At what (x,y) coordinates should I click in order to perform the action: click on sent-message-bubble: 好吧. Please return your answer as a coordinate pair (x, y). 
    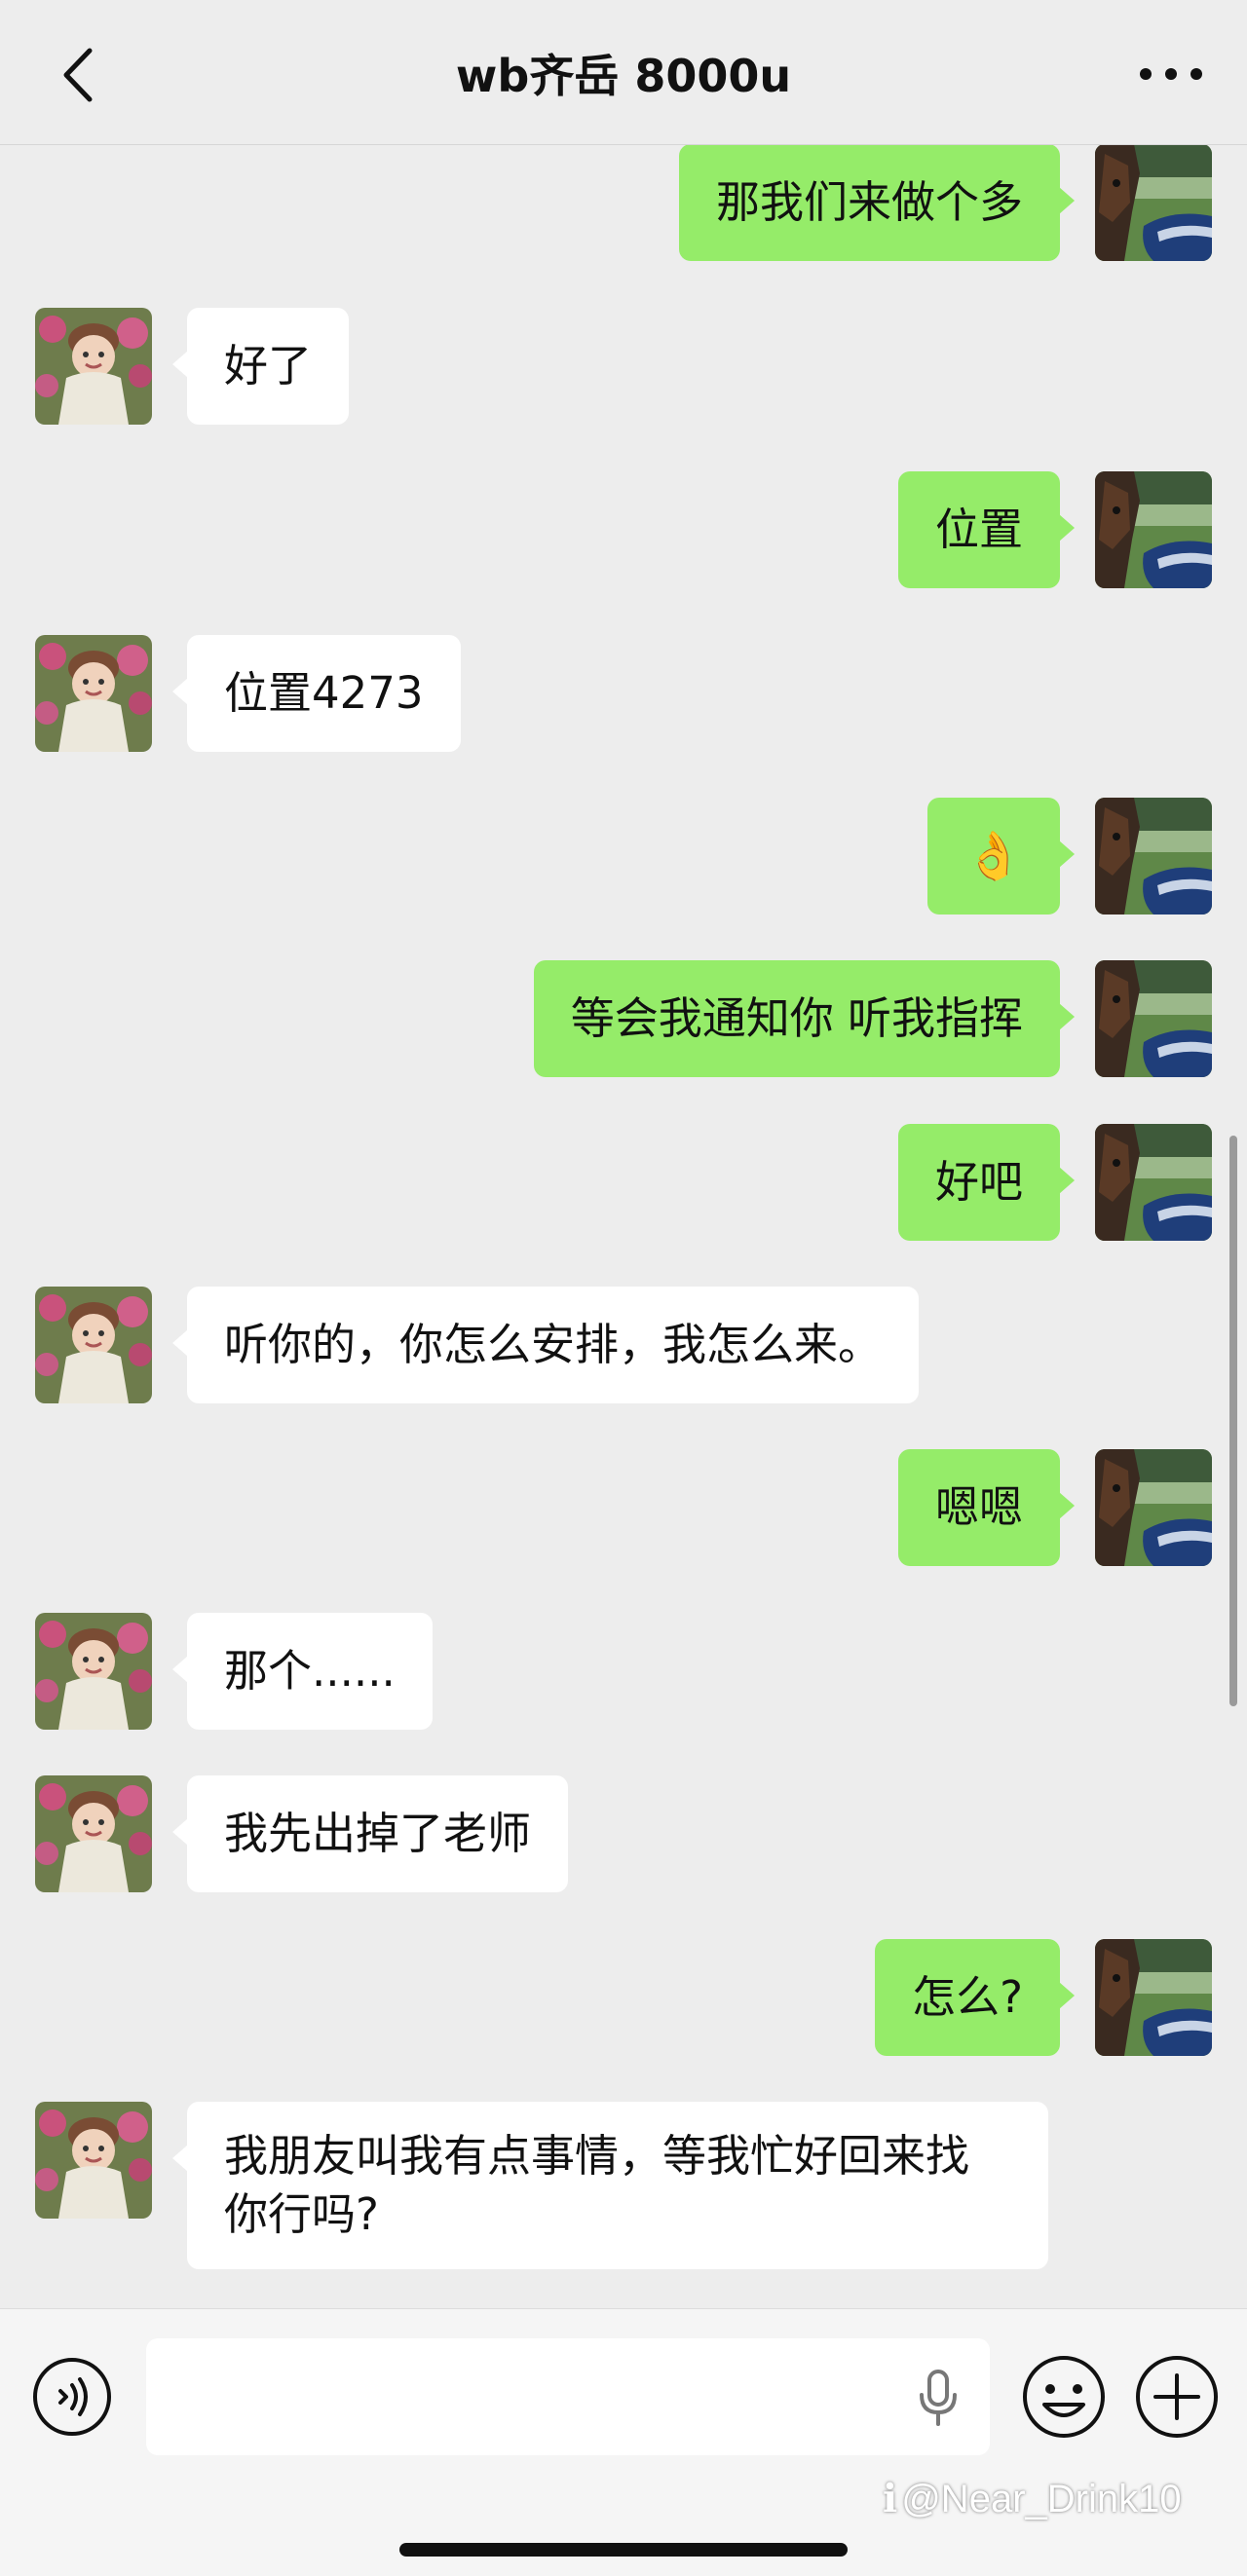
    Looking at the image, I should click on (986, 1182).